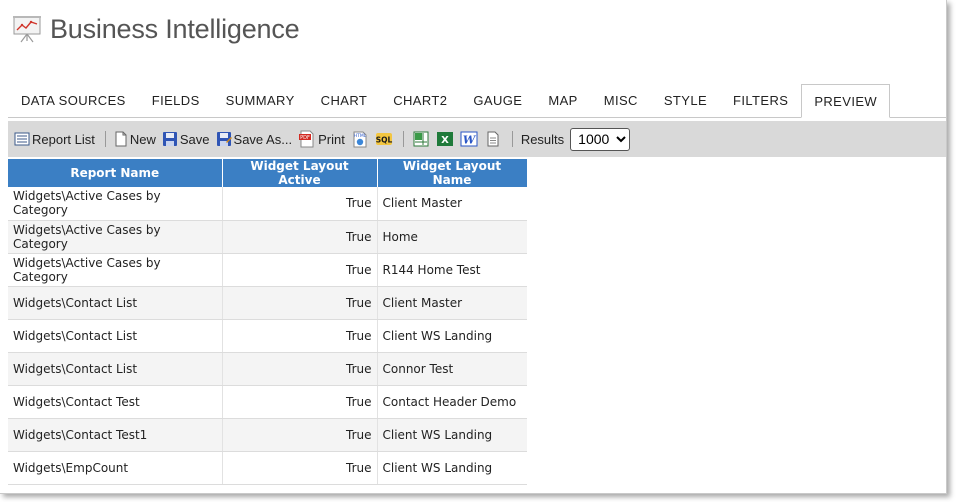 This screenshot has height=502, width=958. What do you see at coordinates (420, 100) in the screenshot?
I see `tab-chart2: CHART2` at bounding box center [420, 100].